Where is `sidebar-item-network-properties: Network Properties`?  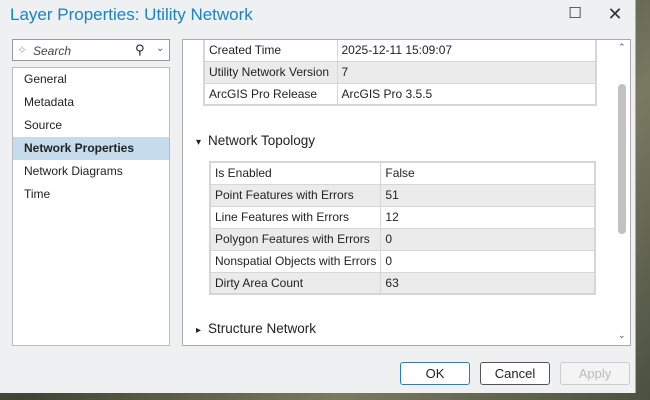 sidebar-item-network-properties: Network Properties is located at coordinates (91, 148).